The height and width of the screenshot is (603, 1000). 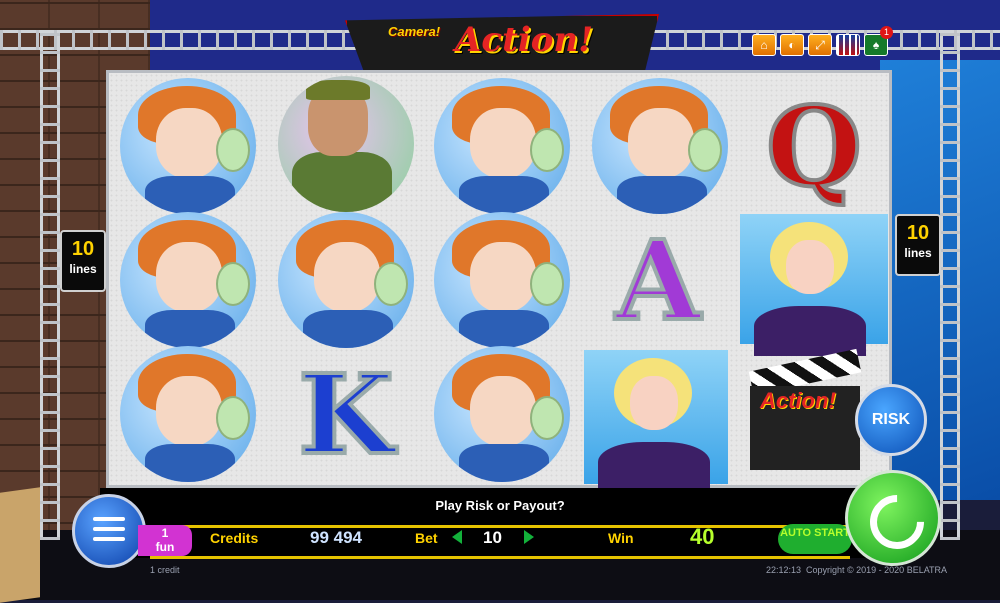 I want to click on fun-number: 1, so click(x=165, y=533).